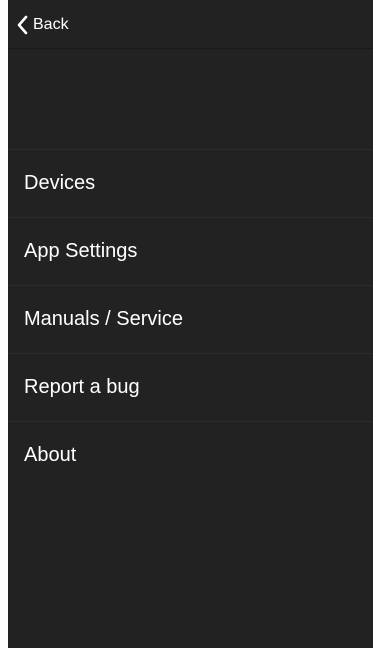 This screenshot has width=373, height=648. I want to click on menu-item-about: About, so click(190, 455).